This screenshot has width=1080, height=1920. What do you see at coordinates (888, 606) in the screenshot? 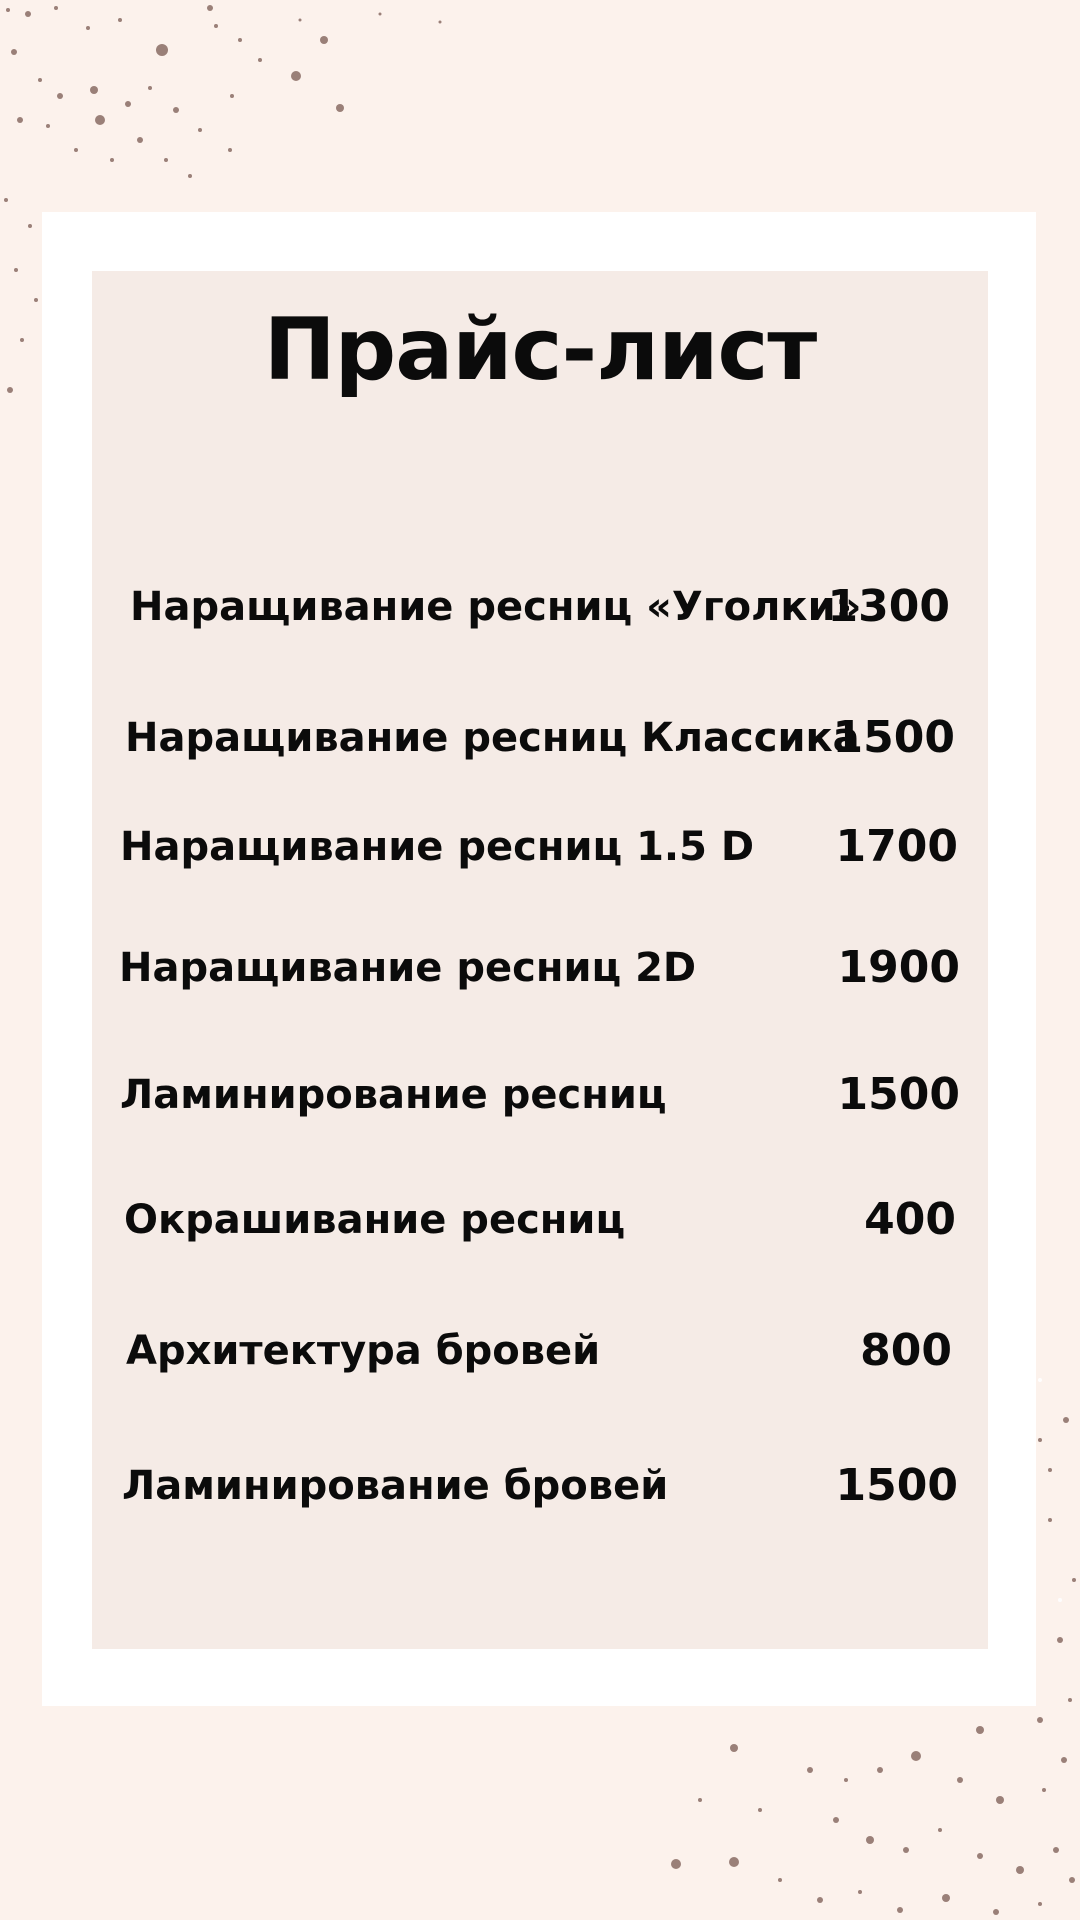
I see `service-price: 1300` at bounding box center [888, 606].